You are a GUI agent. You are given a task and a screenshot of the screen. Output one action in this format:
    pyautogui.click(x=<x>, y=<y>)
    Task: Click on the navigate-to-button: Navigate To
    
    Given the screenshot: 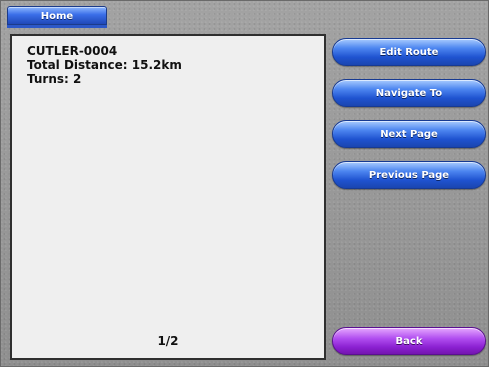 What is the action you would take?
    pyautogui.click(x=409, y=93)
    